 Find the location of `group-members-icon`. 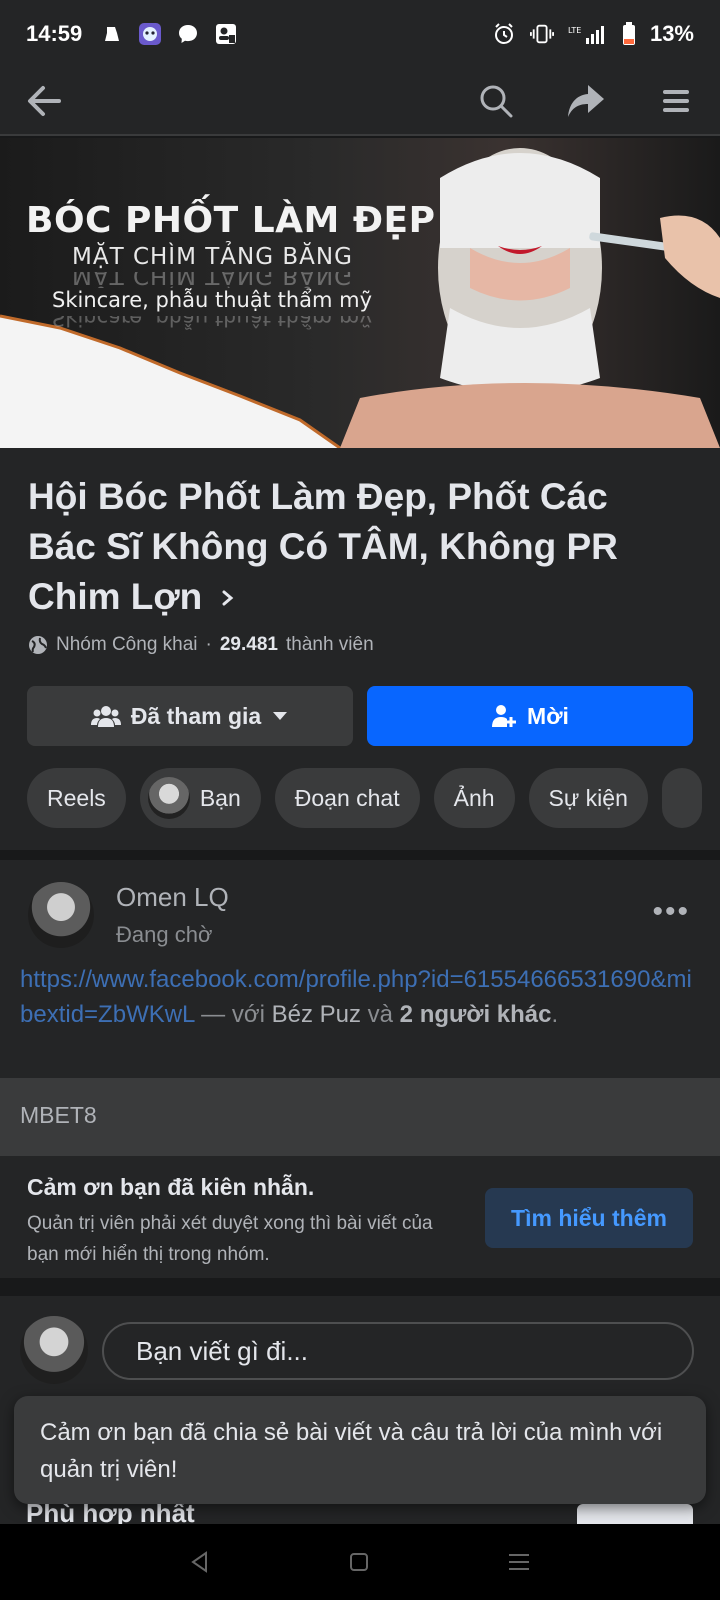

group-members-icon is located at coordinates (105, 716).